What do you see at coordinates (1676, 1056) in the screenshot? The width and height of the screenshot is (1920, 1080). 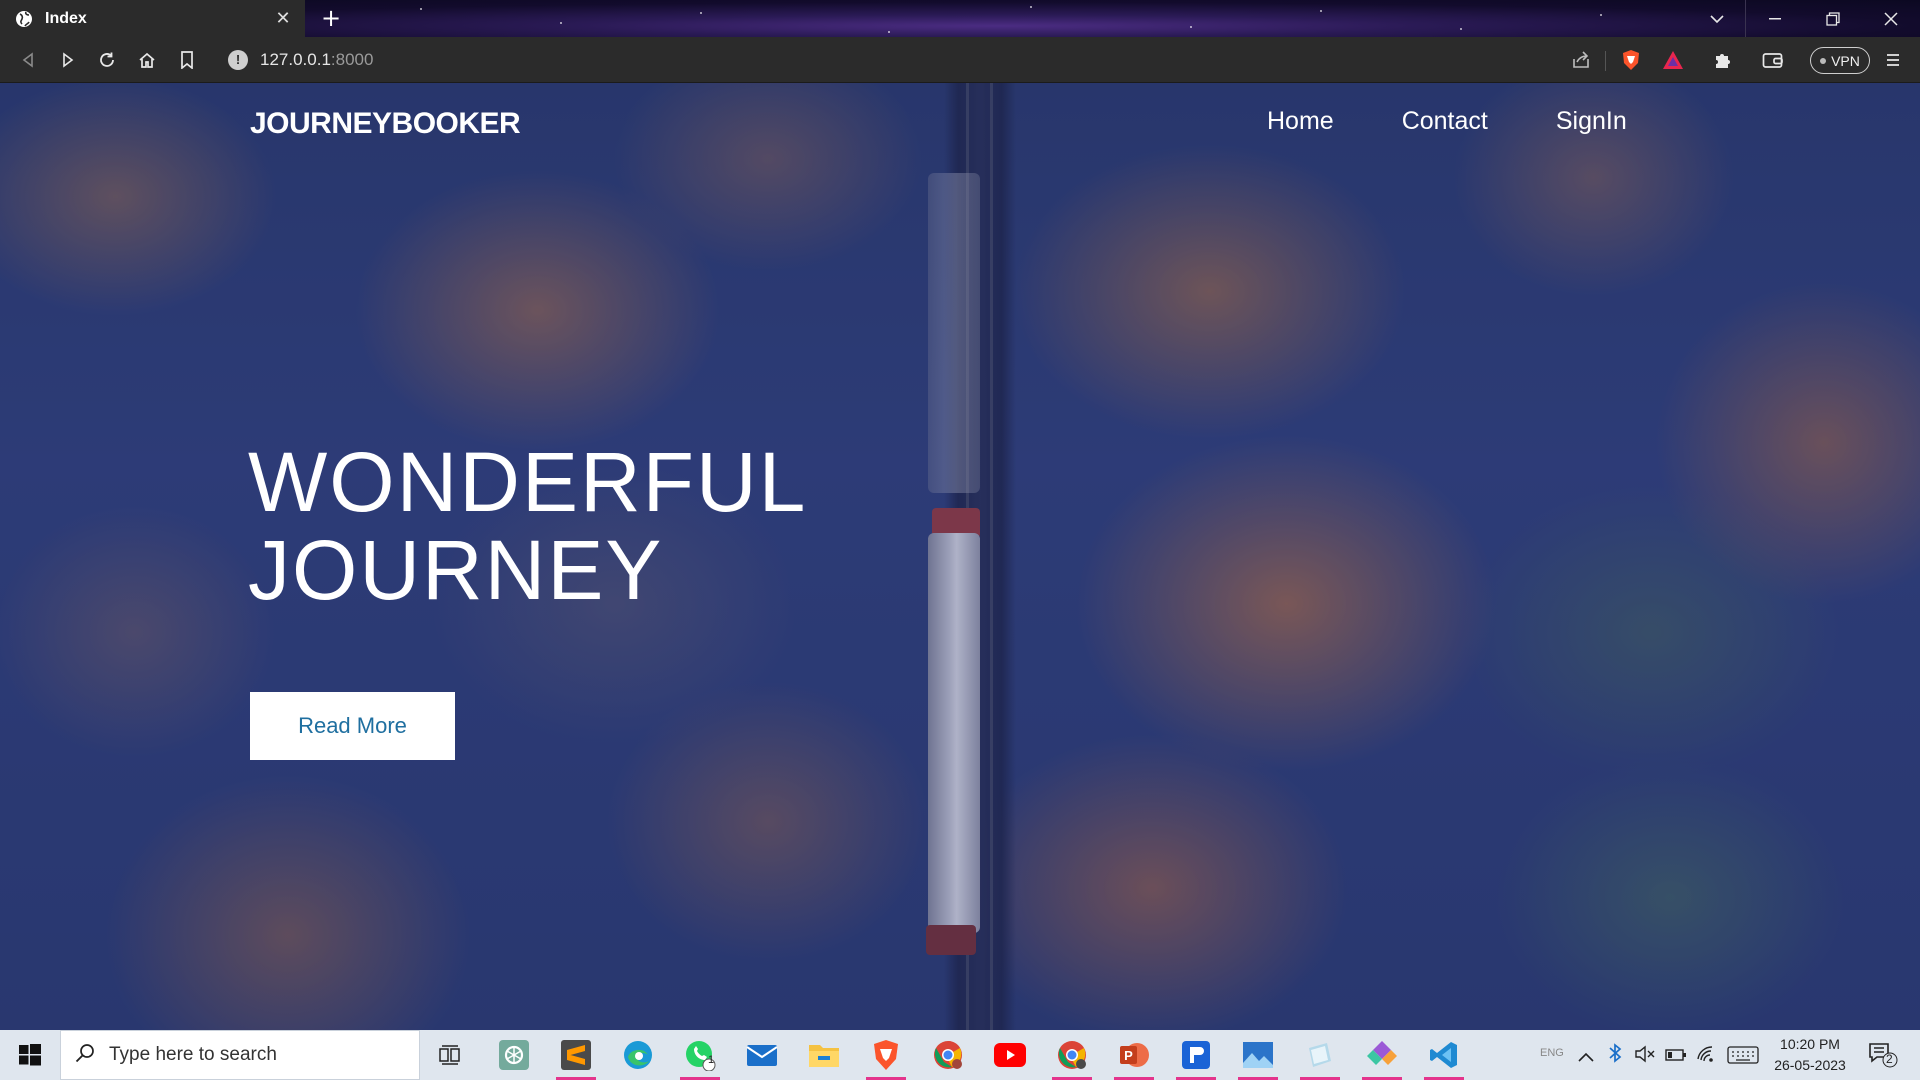 I see `battery-icon` at bounding box center [1676, 1056].